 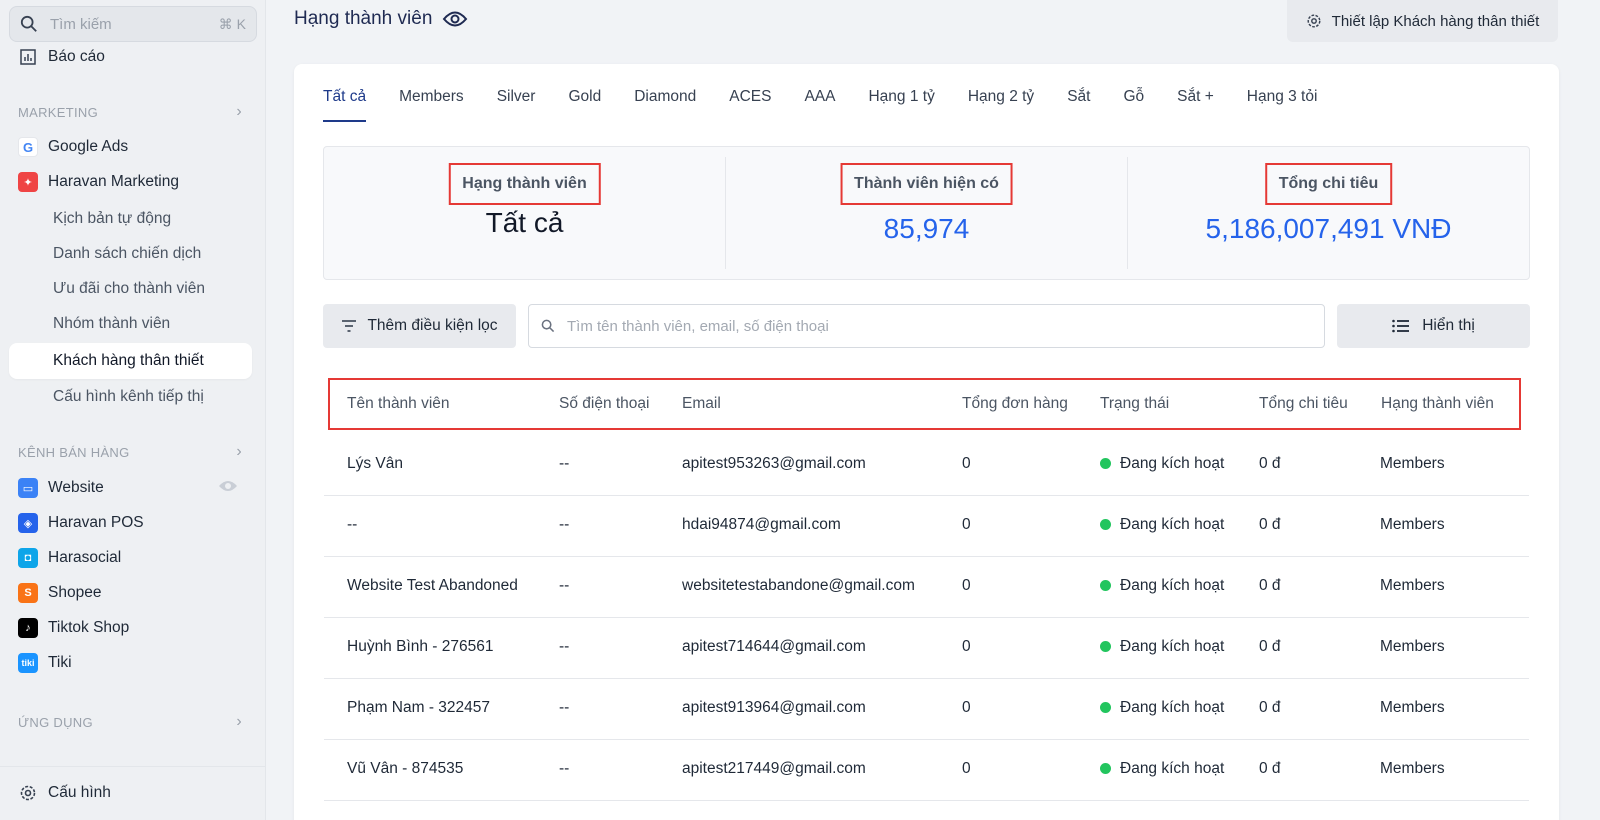 What do you see at coordinates (1412, 646) in the screenshot?
I see `cell-tier: Members` at bounding box center [1412, 646].